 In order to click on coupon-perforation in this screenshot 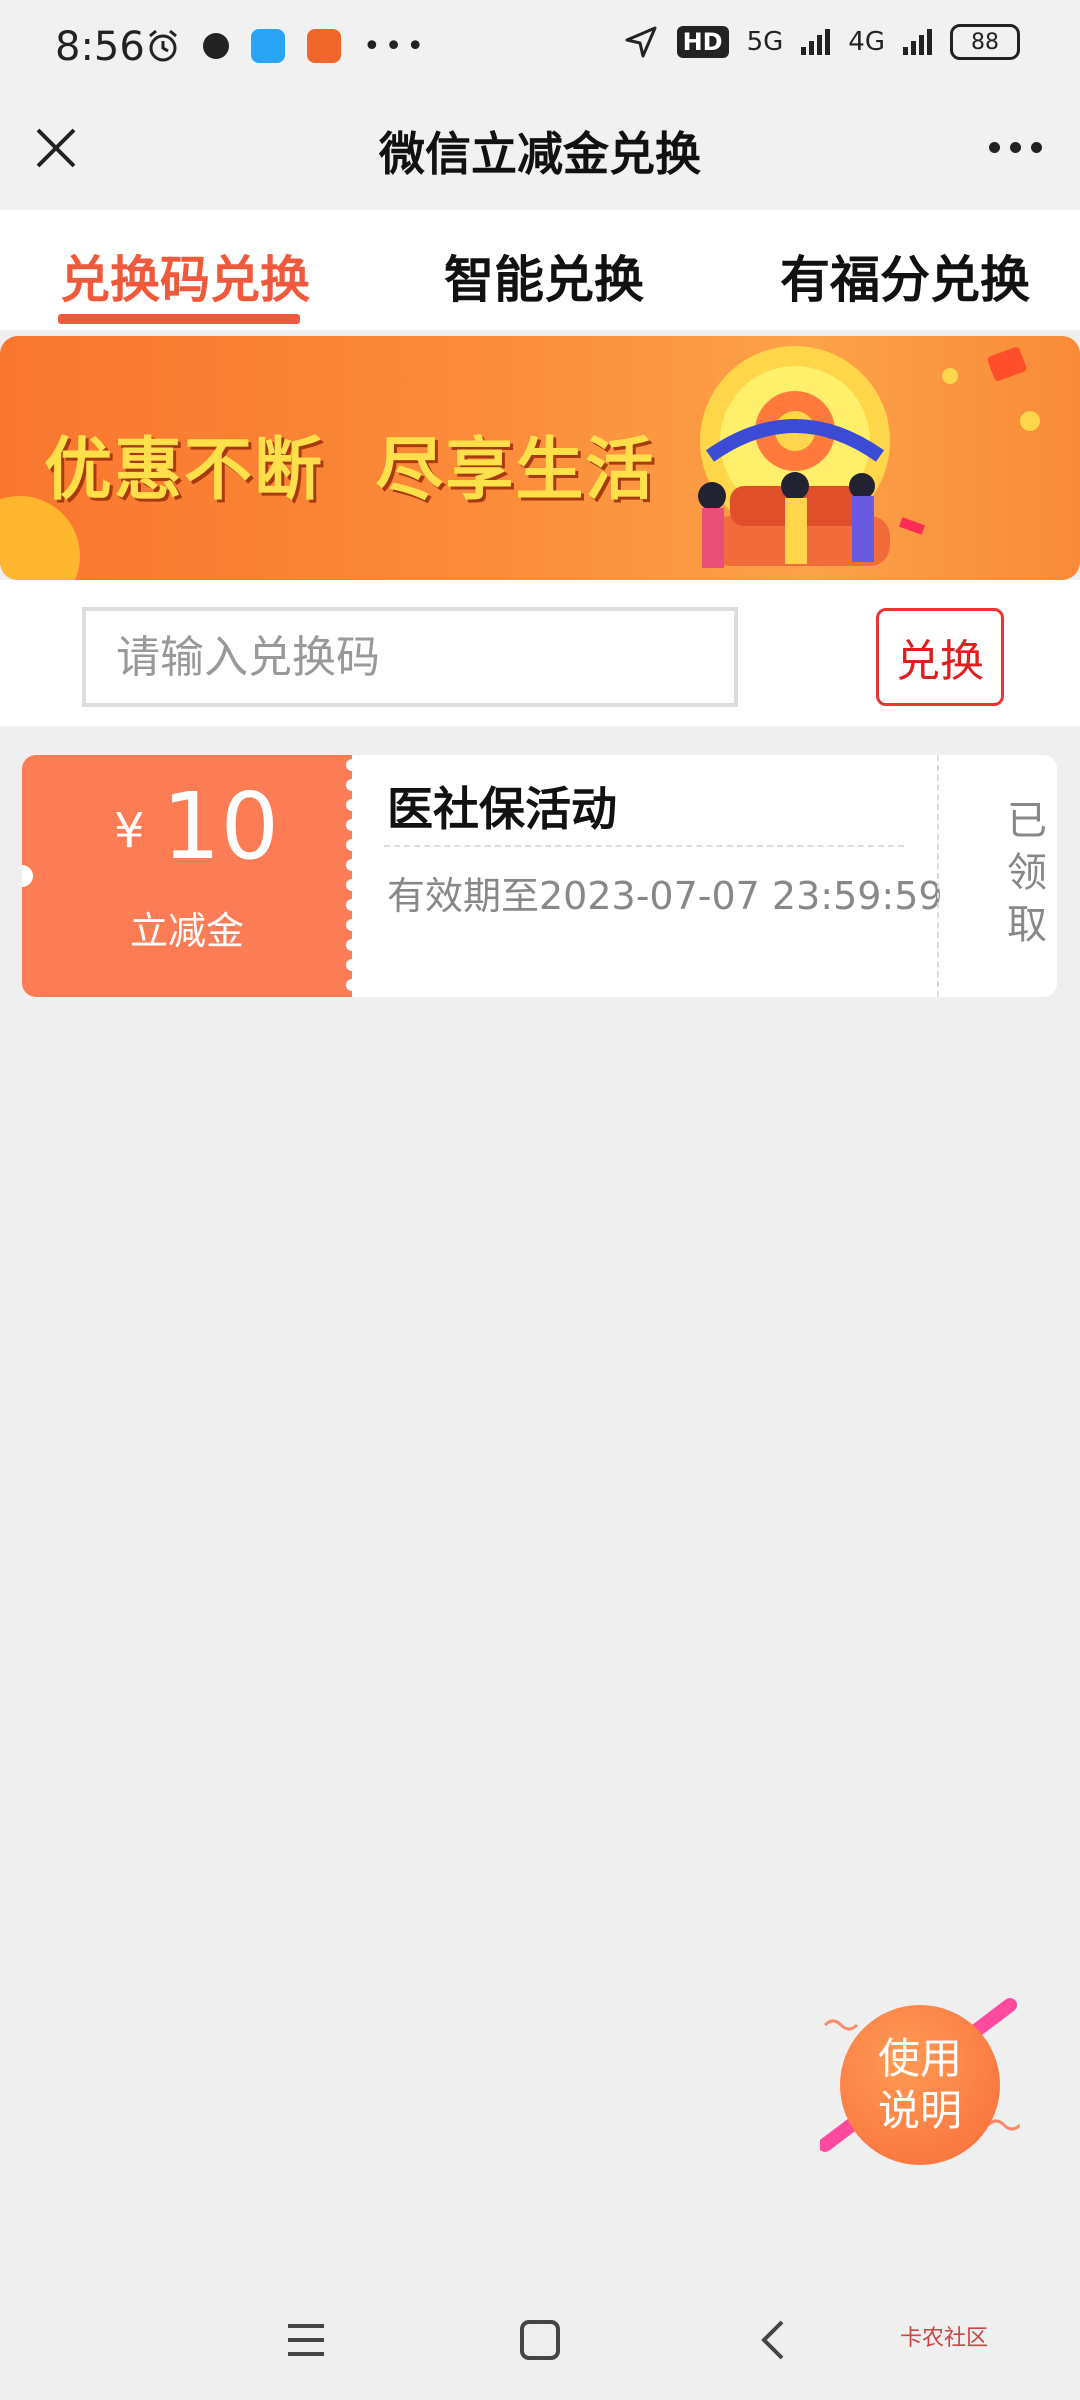, I will do `click(352, 875)`.